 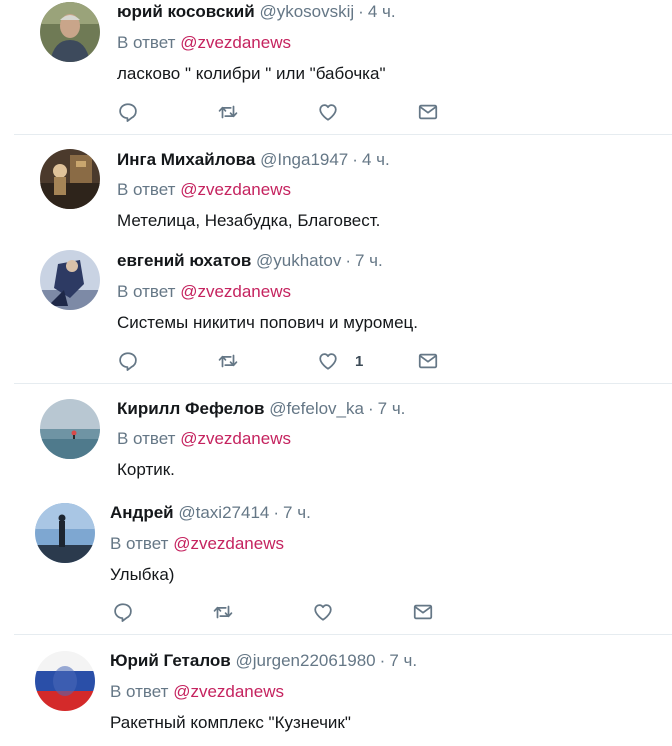 I want to click on tweet-header: юрий косовский @ykosovskij · 4 ч., so click(x=256, y=12).